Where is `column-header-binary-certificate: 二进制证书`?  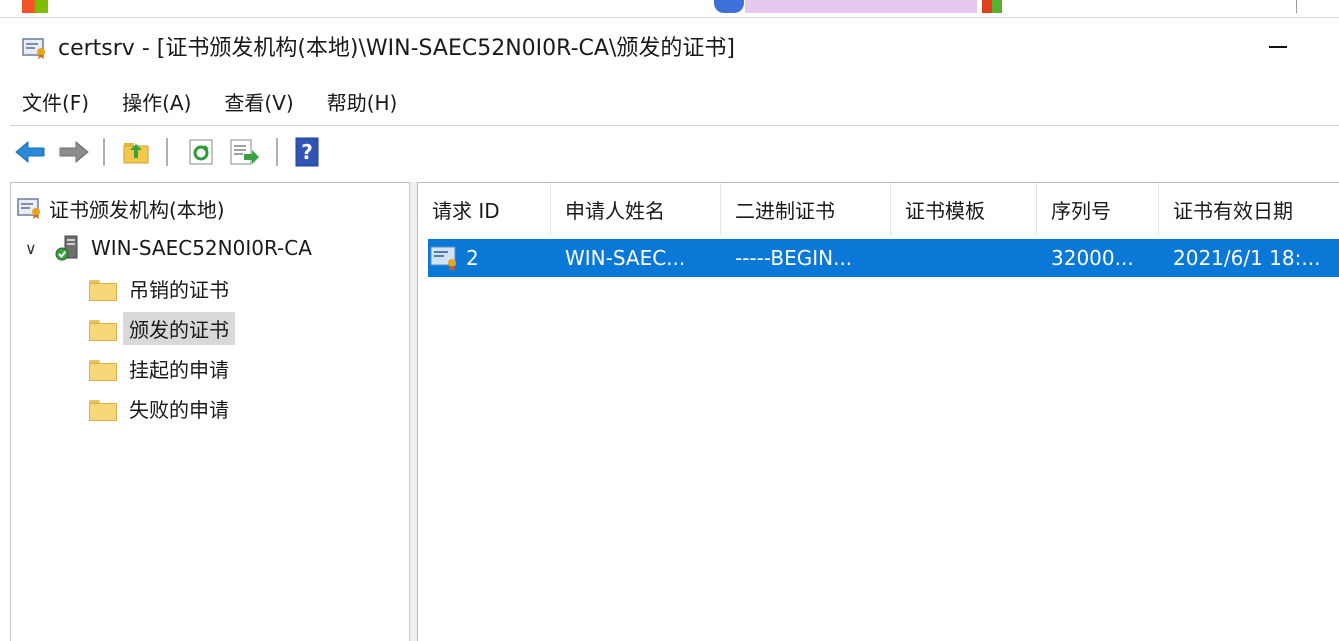 column-header-binary-certificate: 二进制证书 is located at coordinates (806, 209).